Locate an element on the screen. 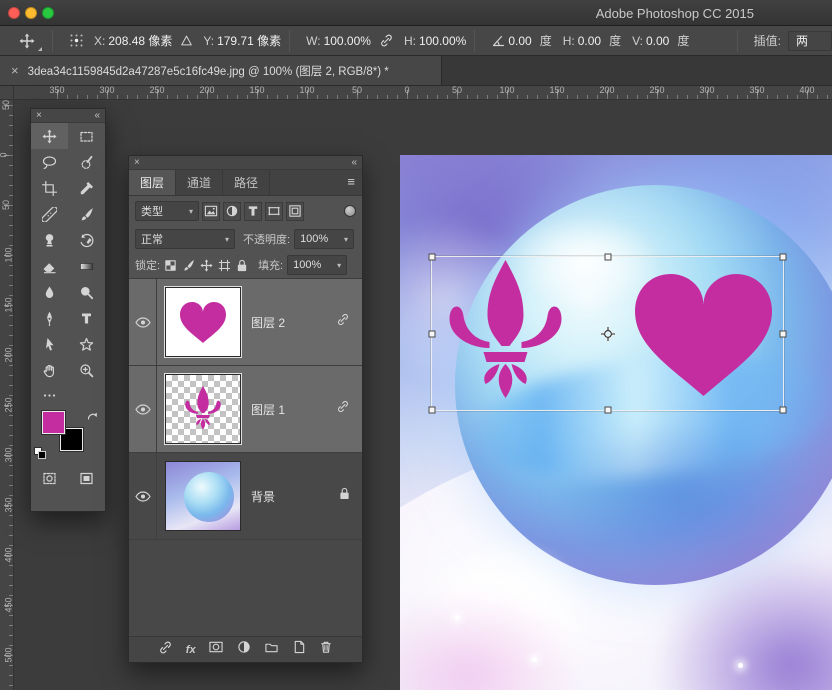  layer-name: 图层 2 is located at coordinates (268, 322).